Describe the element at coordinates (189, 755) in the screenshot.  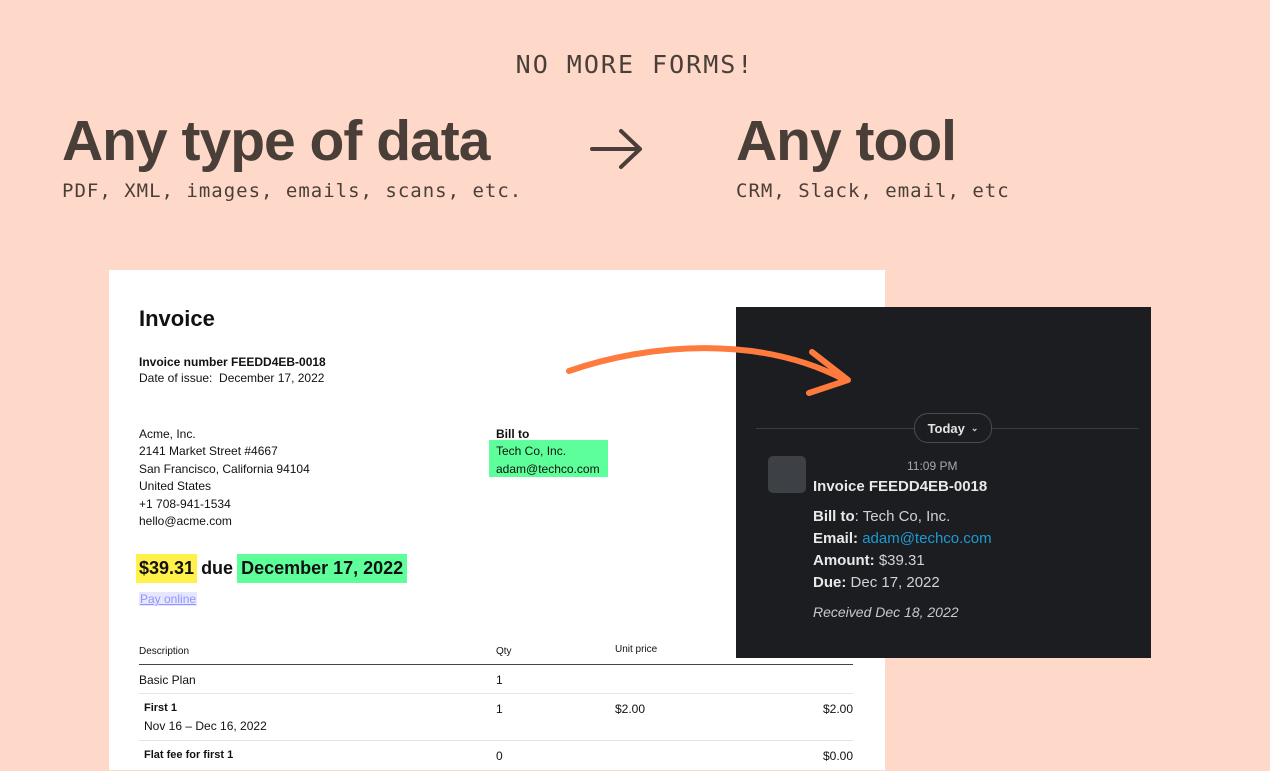
I see `row-desc: Flat fee for first 1` at that location.